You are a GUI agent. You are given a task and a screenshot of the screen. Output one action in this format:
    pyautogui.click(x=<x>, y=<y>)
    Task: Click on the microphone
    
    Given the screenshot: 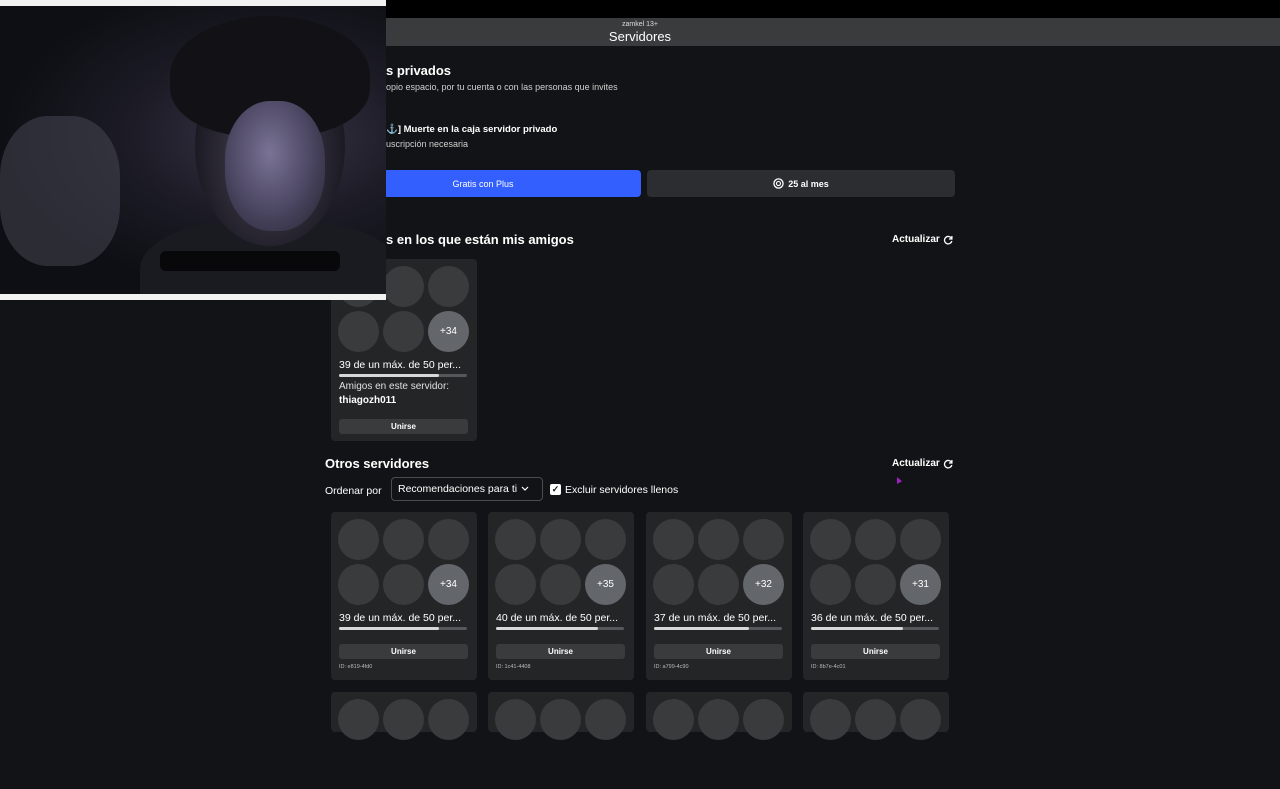 What is the action you would take?
    pyautogui.click(x=250, y=261)
    